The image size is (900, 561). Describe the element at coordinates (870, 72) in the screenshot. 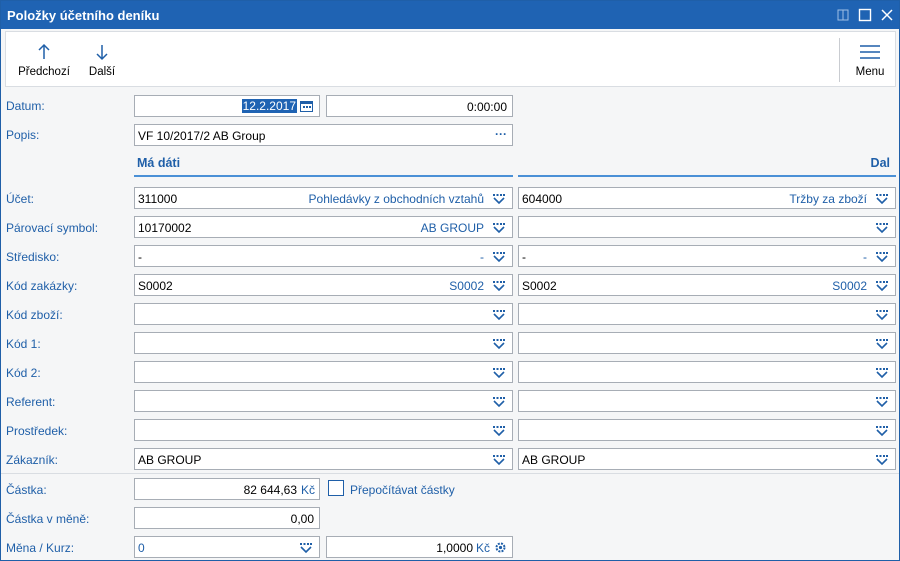

I see `menu-label: Menu` at that location.